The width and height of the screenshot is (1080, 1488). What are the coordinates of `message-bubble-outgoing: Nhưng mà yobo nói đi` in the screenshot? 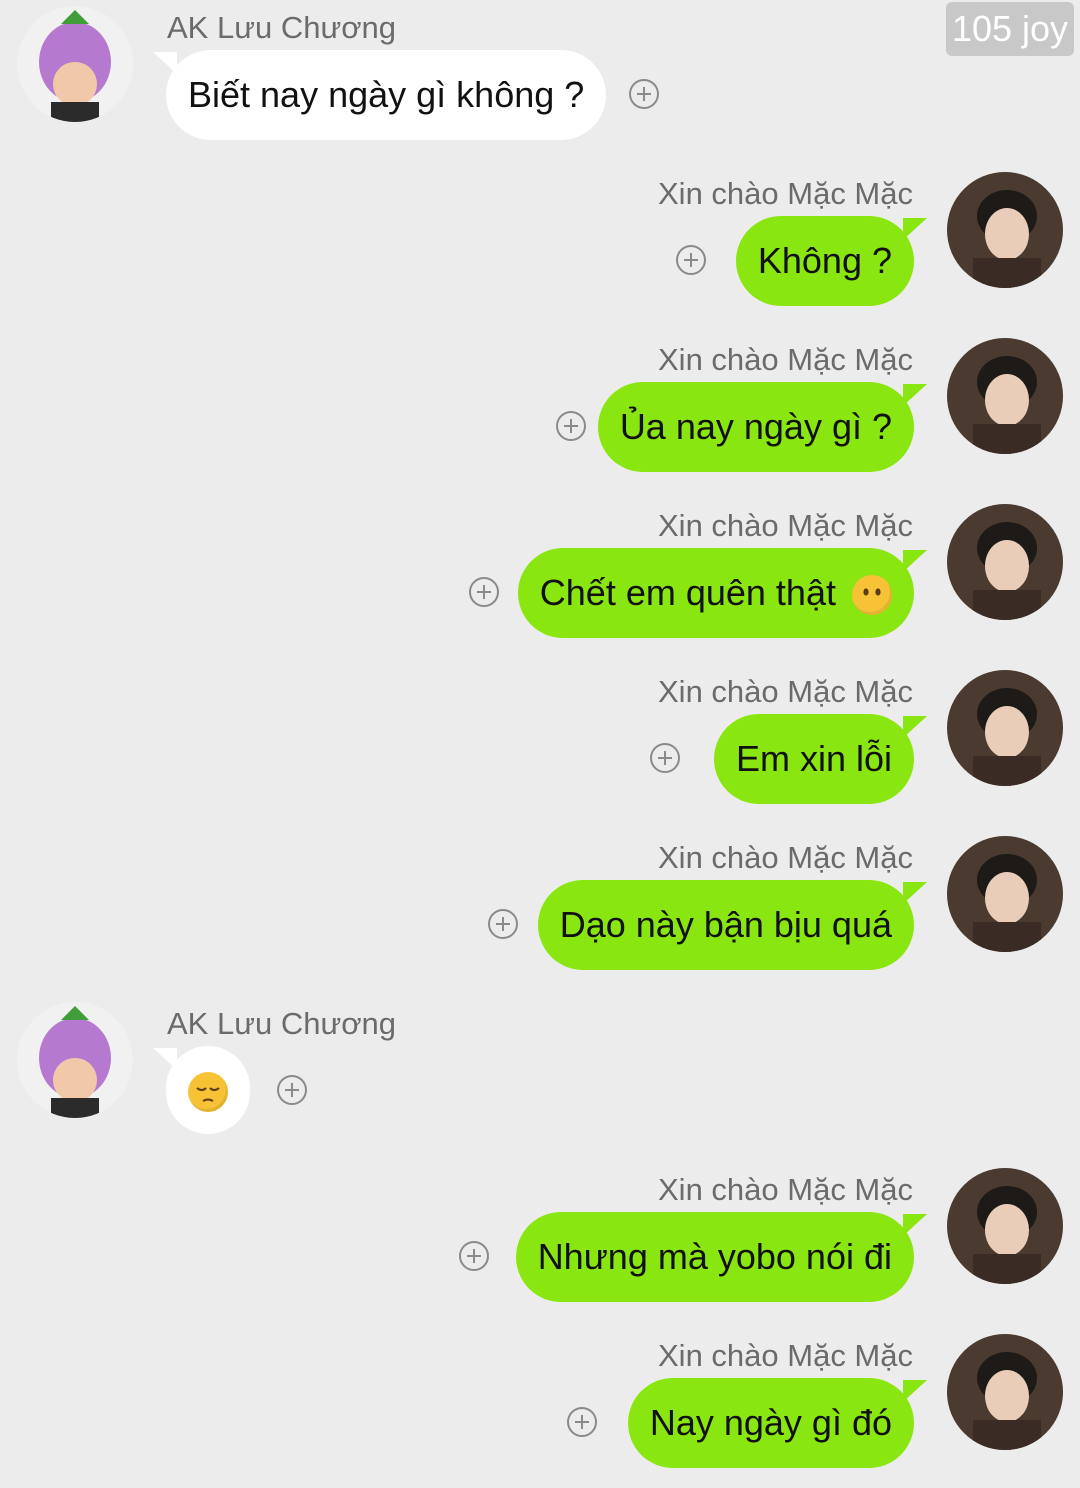 It's located at (721, 1257).